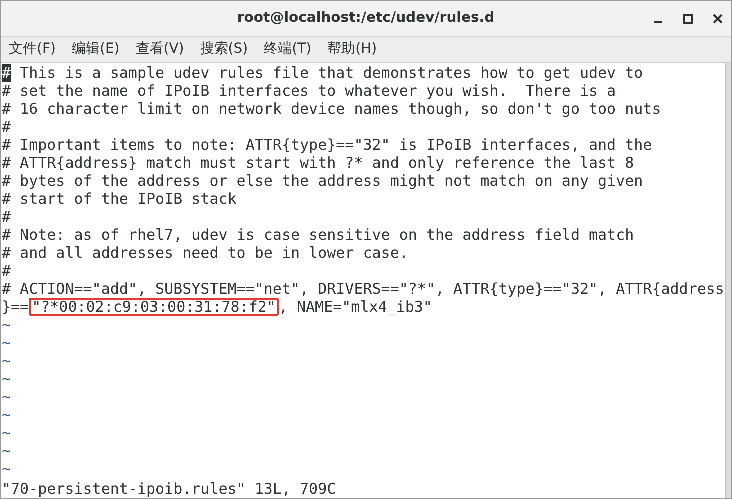 Image resolution: width=732 pixels, height=499 pixels. Describe the element at coordinates (318, 163) in the screenshot. I see `code-line: # ATTR{address} match must start with ?* and only reference the last 8` at that location.